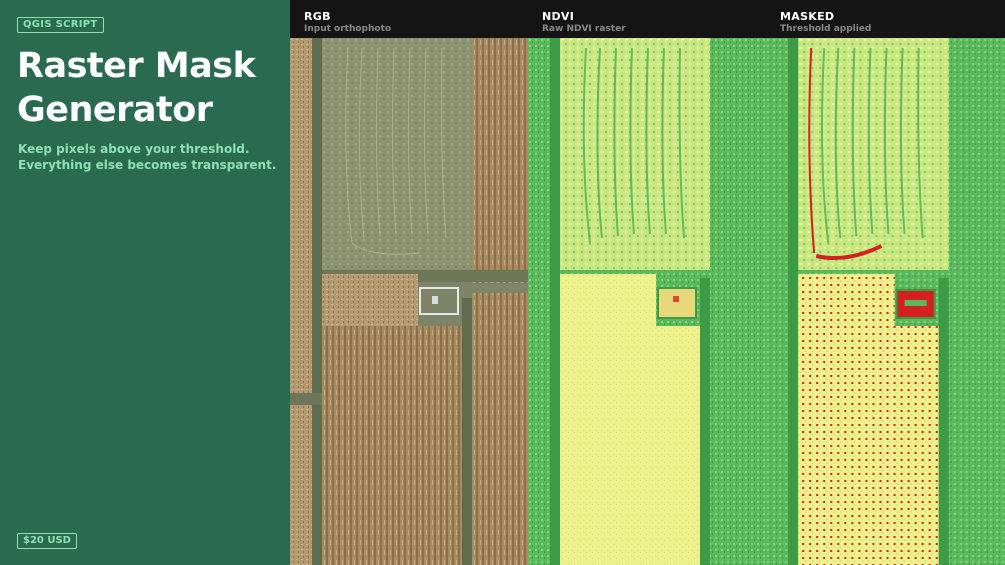  I want to click on category-badge: QGIS SCRIPT, so click(60, 25).